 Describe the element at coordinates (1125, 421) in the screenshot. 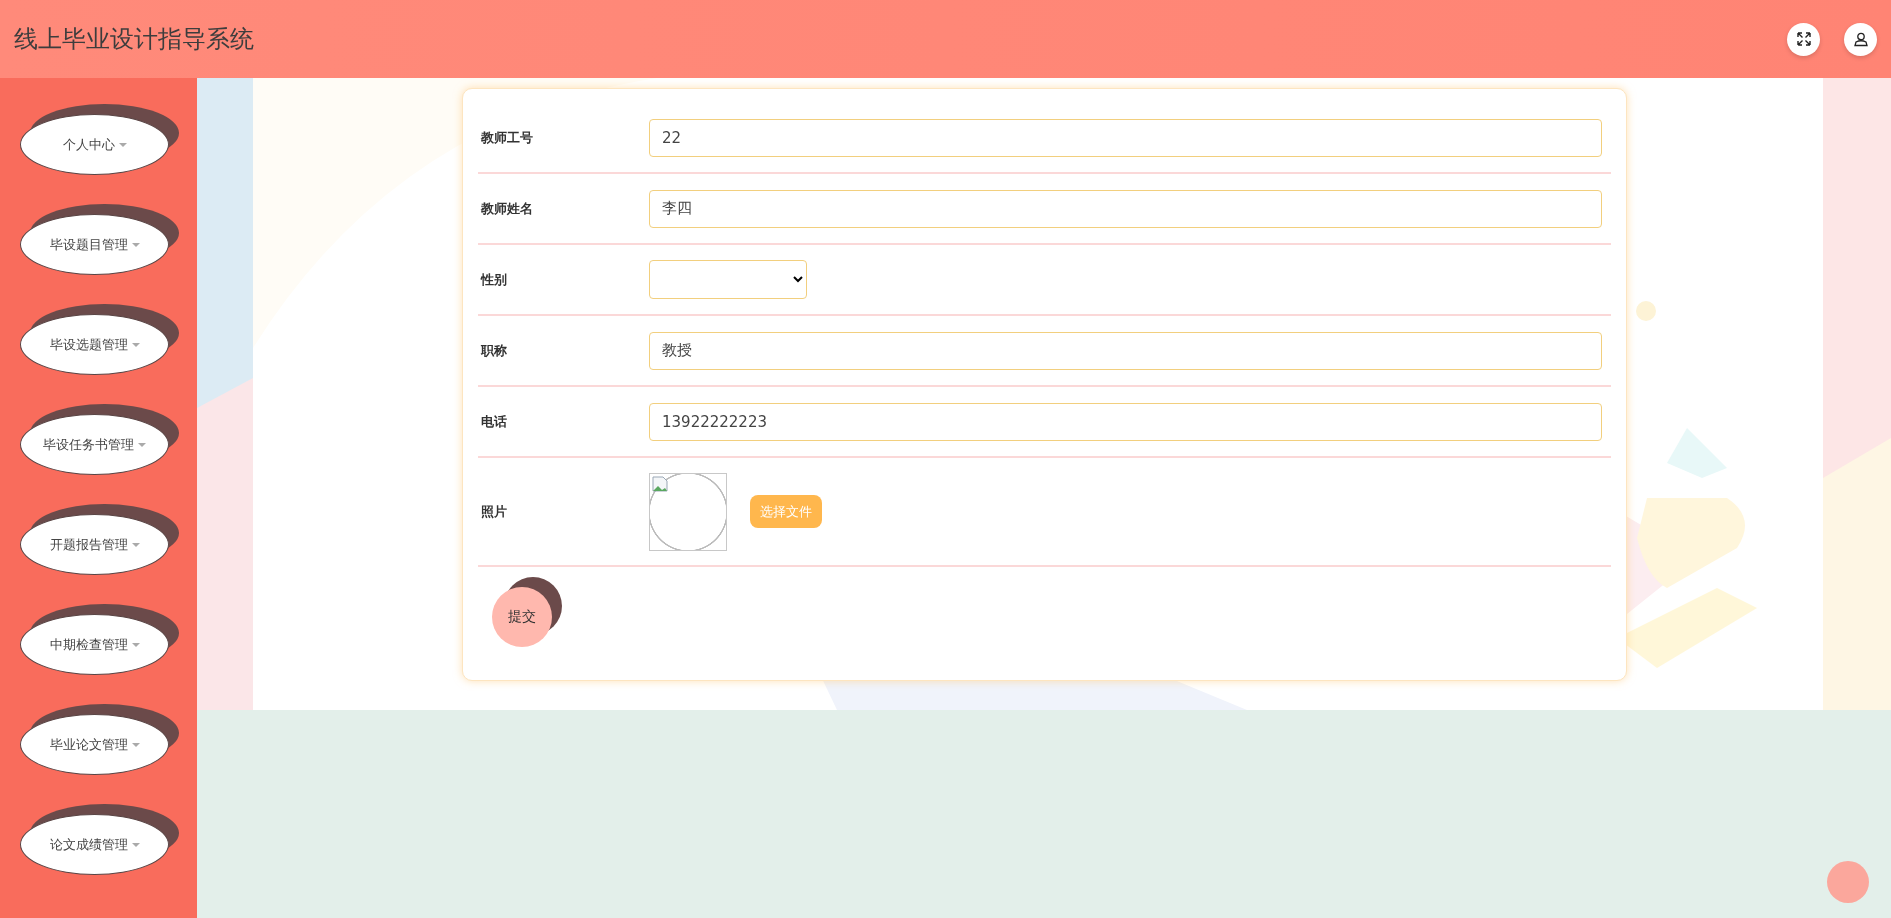

I see `input-field: 13922222223` at that location.